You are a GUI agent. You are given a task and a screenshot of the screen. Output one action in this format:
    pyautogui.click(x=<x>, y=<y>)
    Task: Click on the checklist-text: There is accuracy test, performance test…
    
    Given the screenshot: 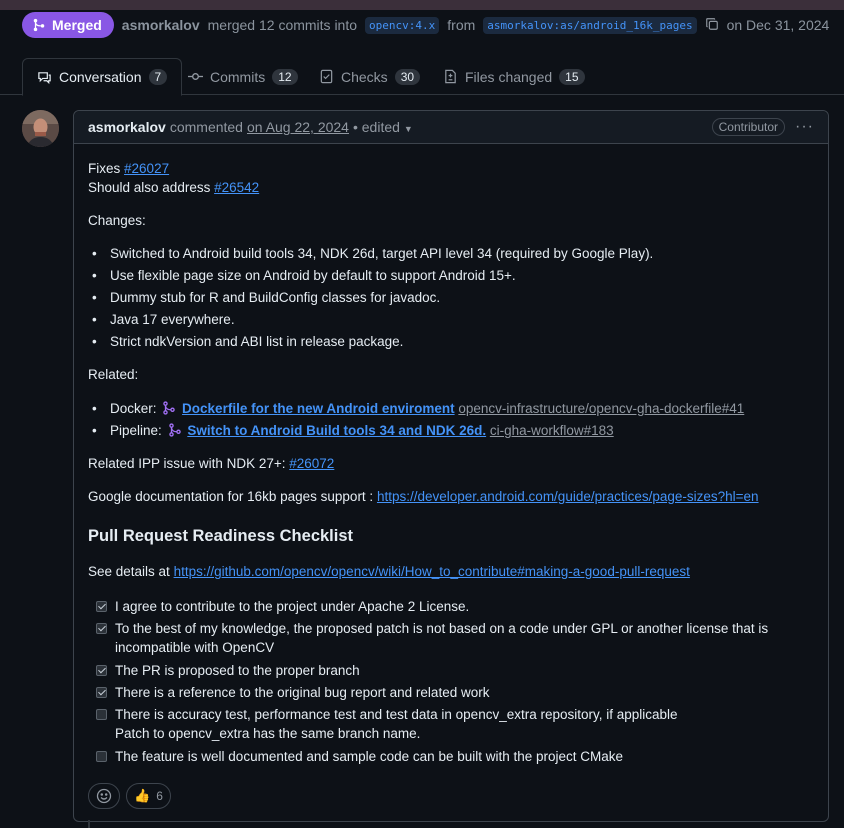 What is the action you would take?
    pyautogui.click(x=396, y=714)
    